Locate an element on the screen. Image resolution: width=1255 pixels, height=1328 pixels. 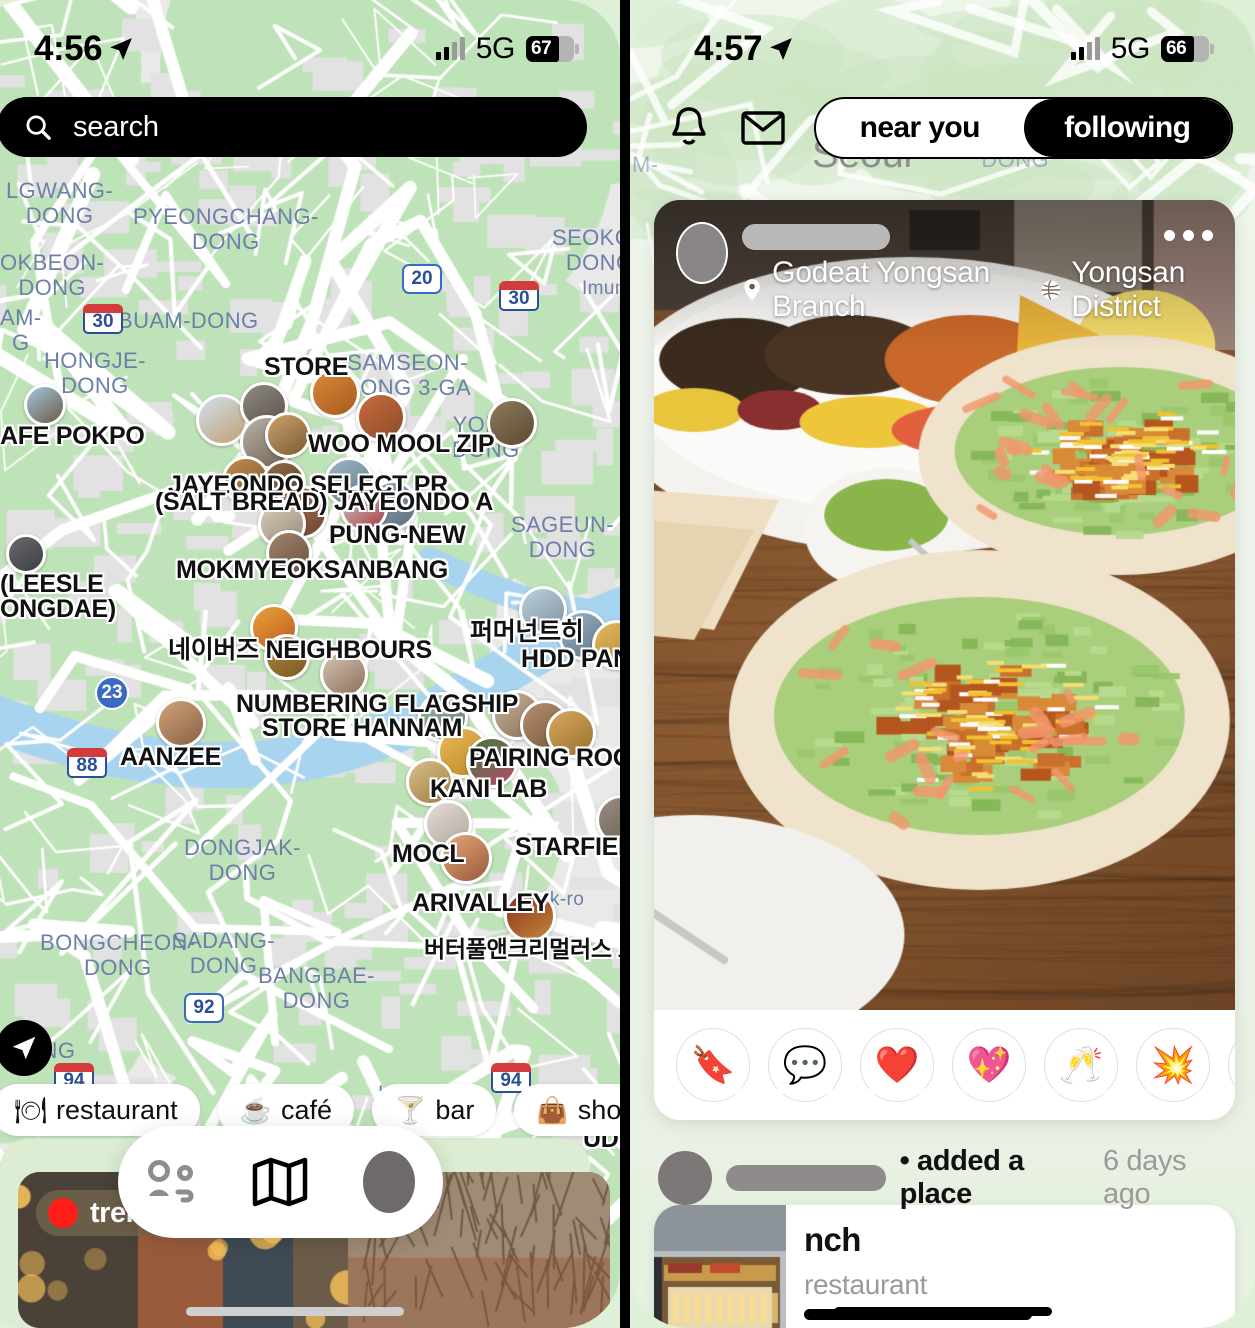
tab-near-you: near you is located at coordinates (920, 128).